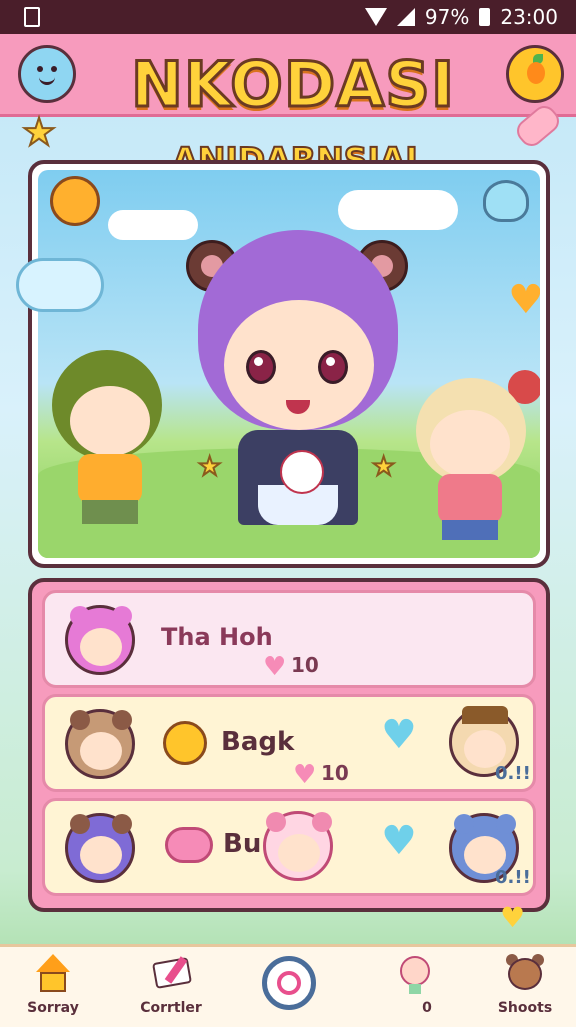  What do you see at coordinates (525, 973) in the screenshot?
I see `bear-icon` at bounding box center [525, 973].